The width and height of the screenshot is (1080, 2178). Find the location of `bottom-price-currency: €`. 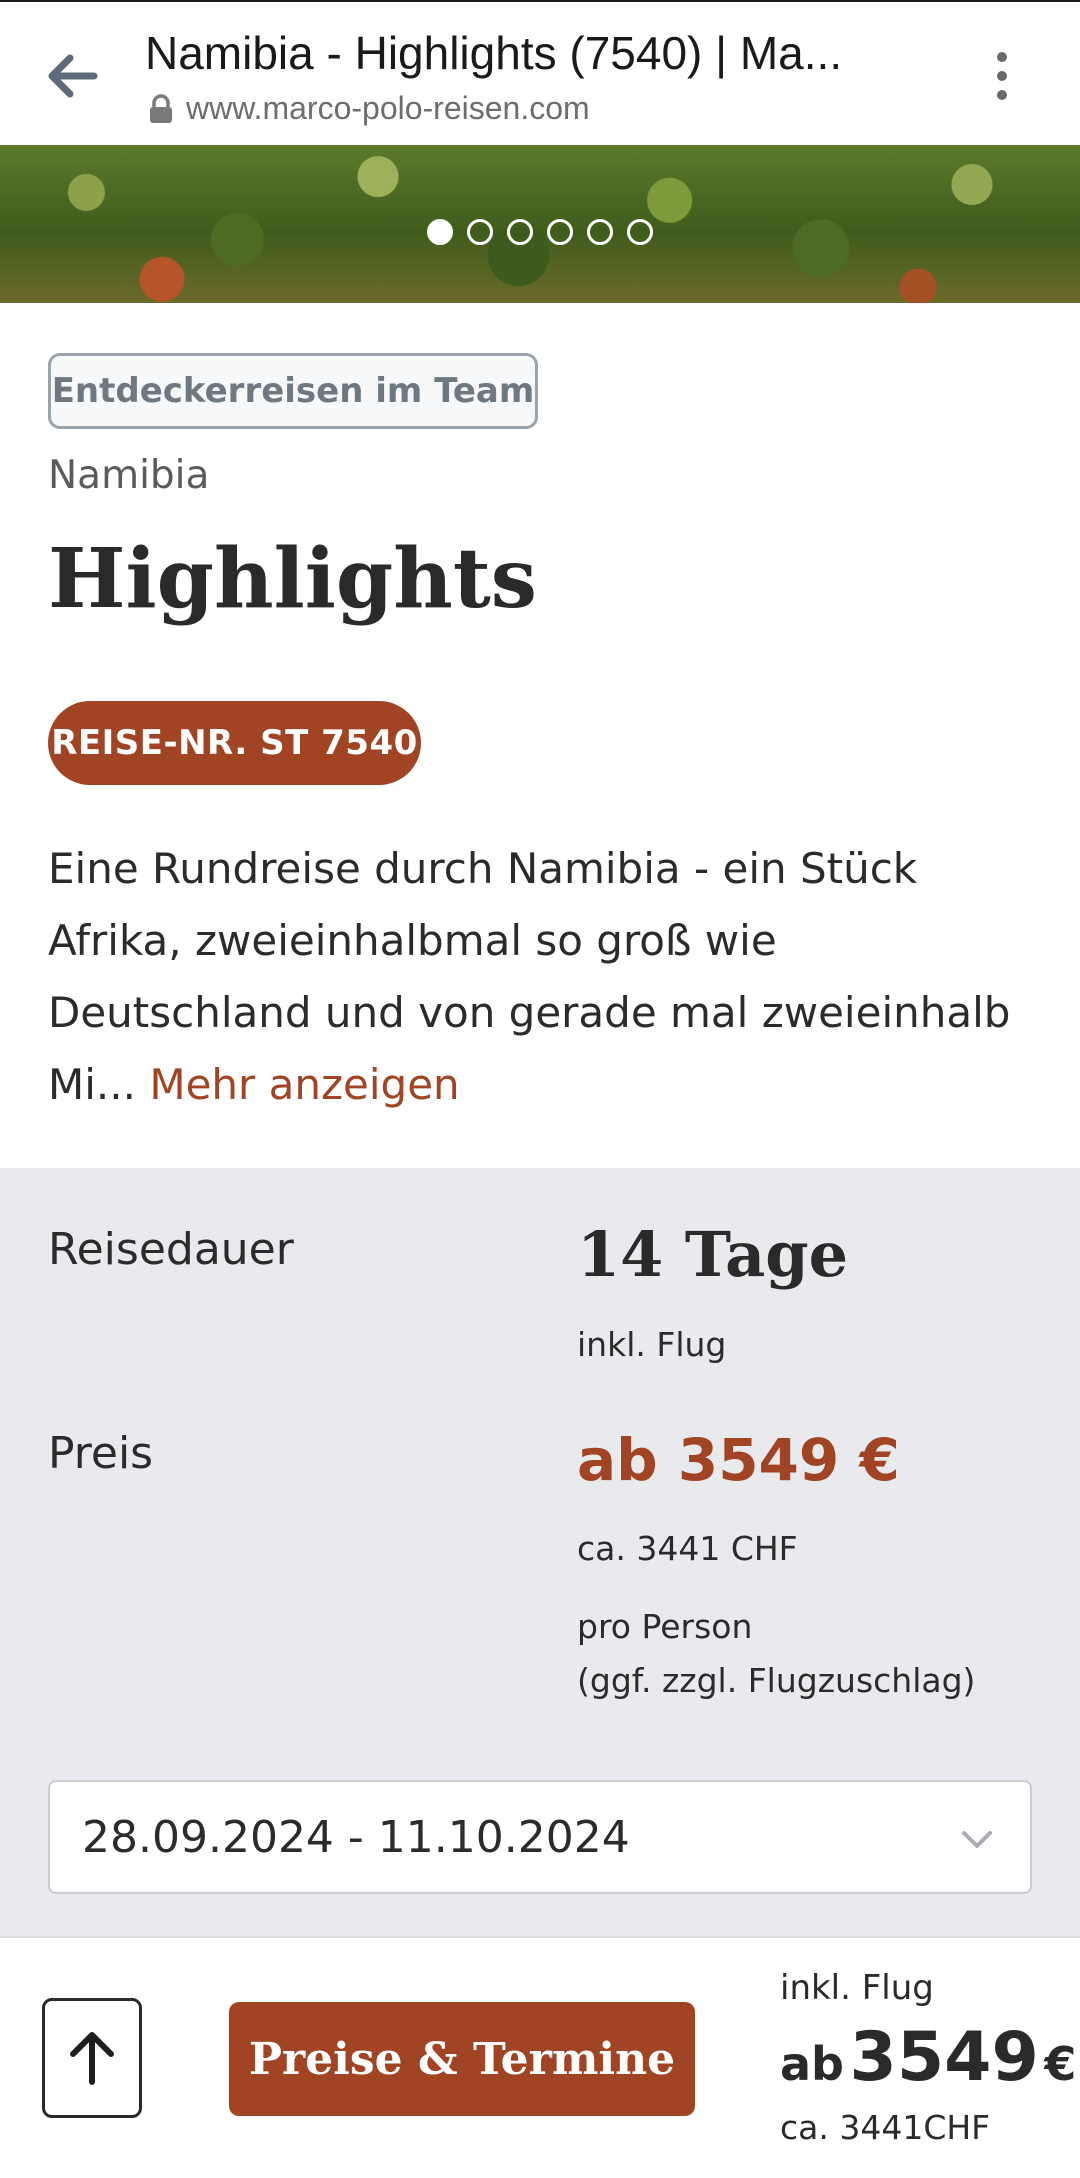

bottom-price-currency: € is located at coordinates (1060, 2064).